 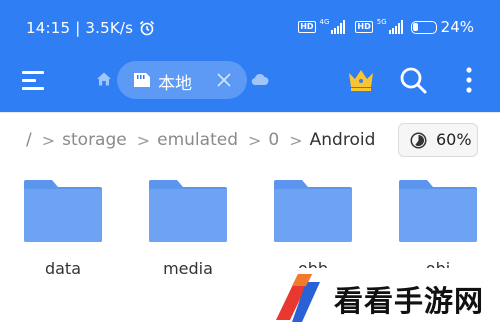 What do you see at coordinates (307, 27) in the screenshot?
I see `sim1-hd-badge: HD` at bounding box center [307, 27].